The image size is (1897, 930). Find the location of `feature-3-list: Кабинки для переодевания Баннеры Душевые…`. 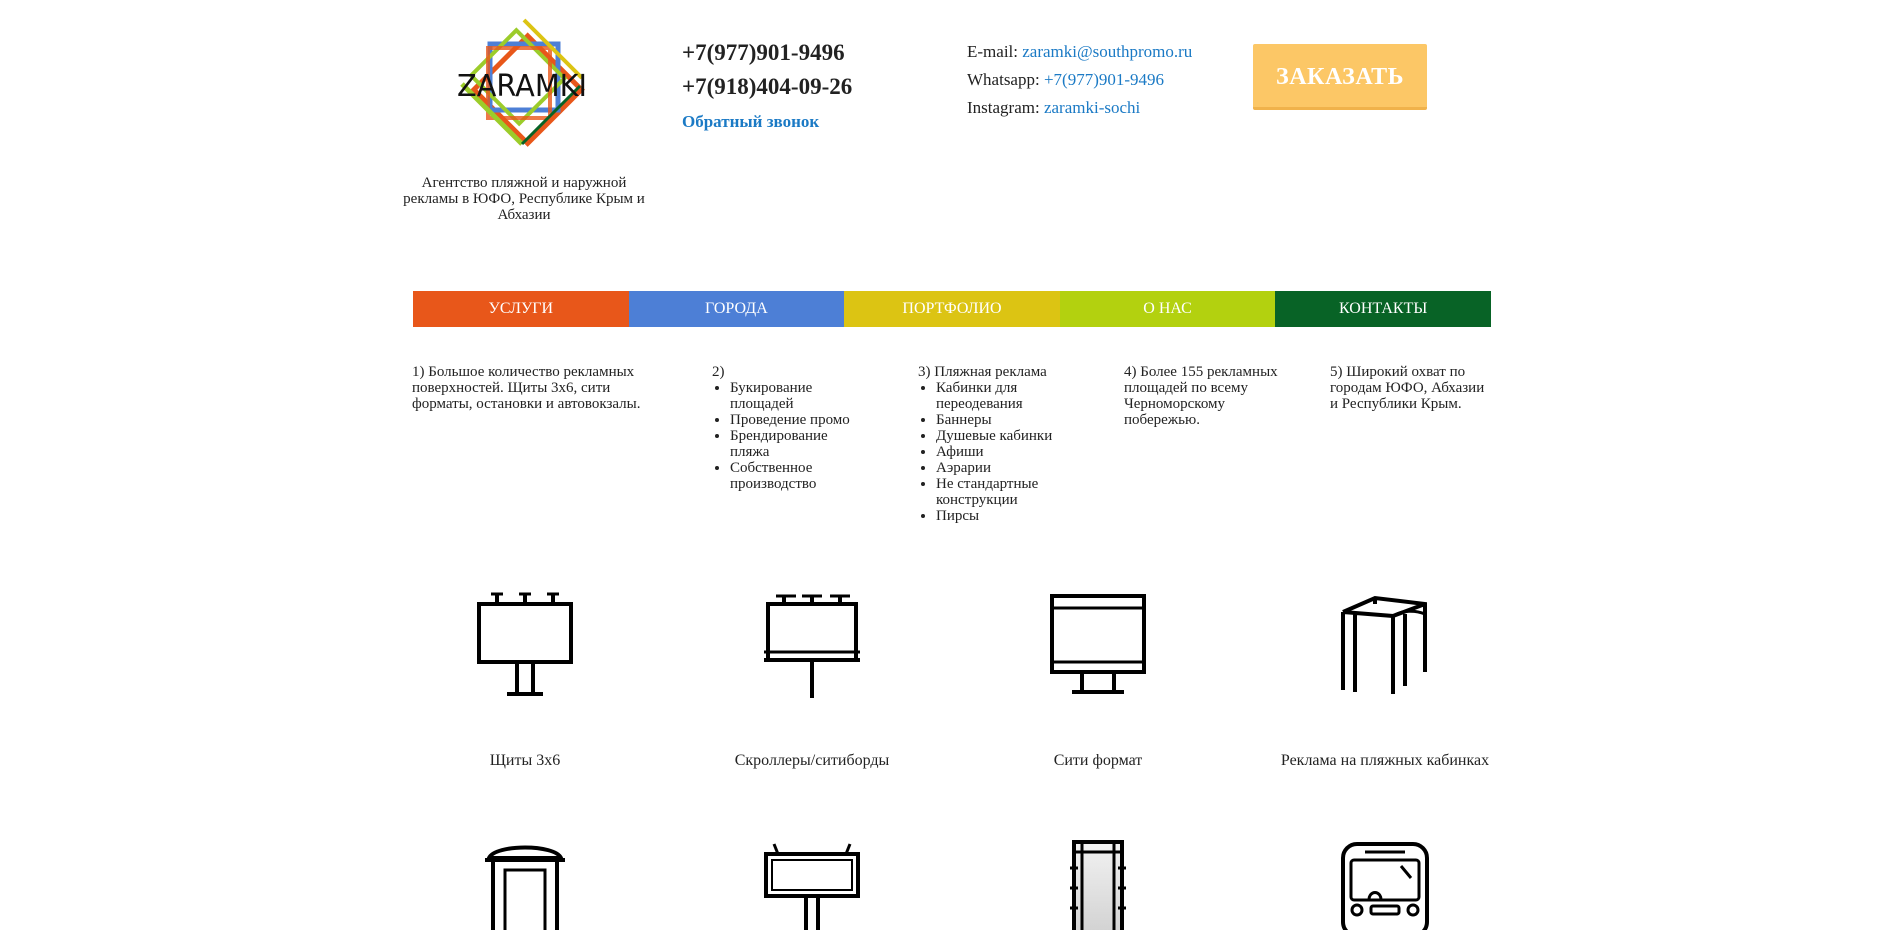

feature-3-list: Кабинки для переодевания Баннеры Душевые… is located at coordinates (993, 452).